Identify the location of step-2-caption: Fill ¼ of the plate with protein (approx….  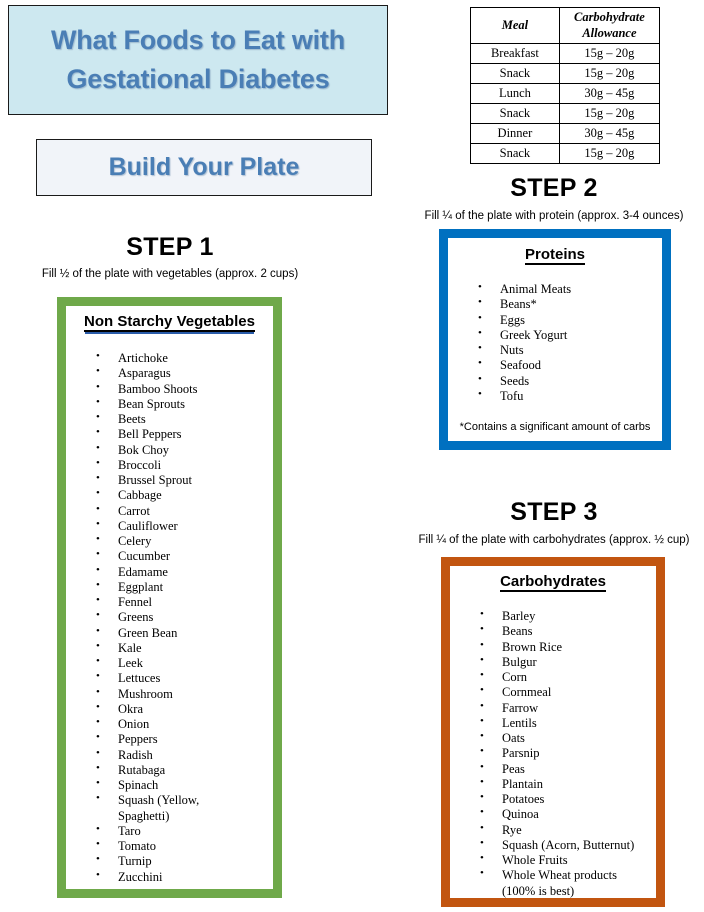
(554, 216).